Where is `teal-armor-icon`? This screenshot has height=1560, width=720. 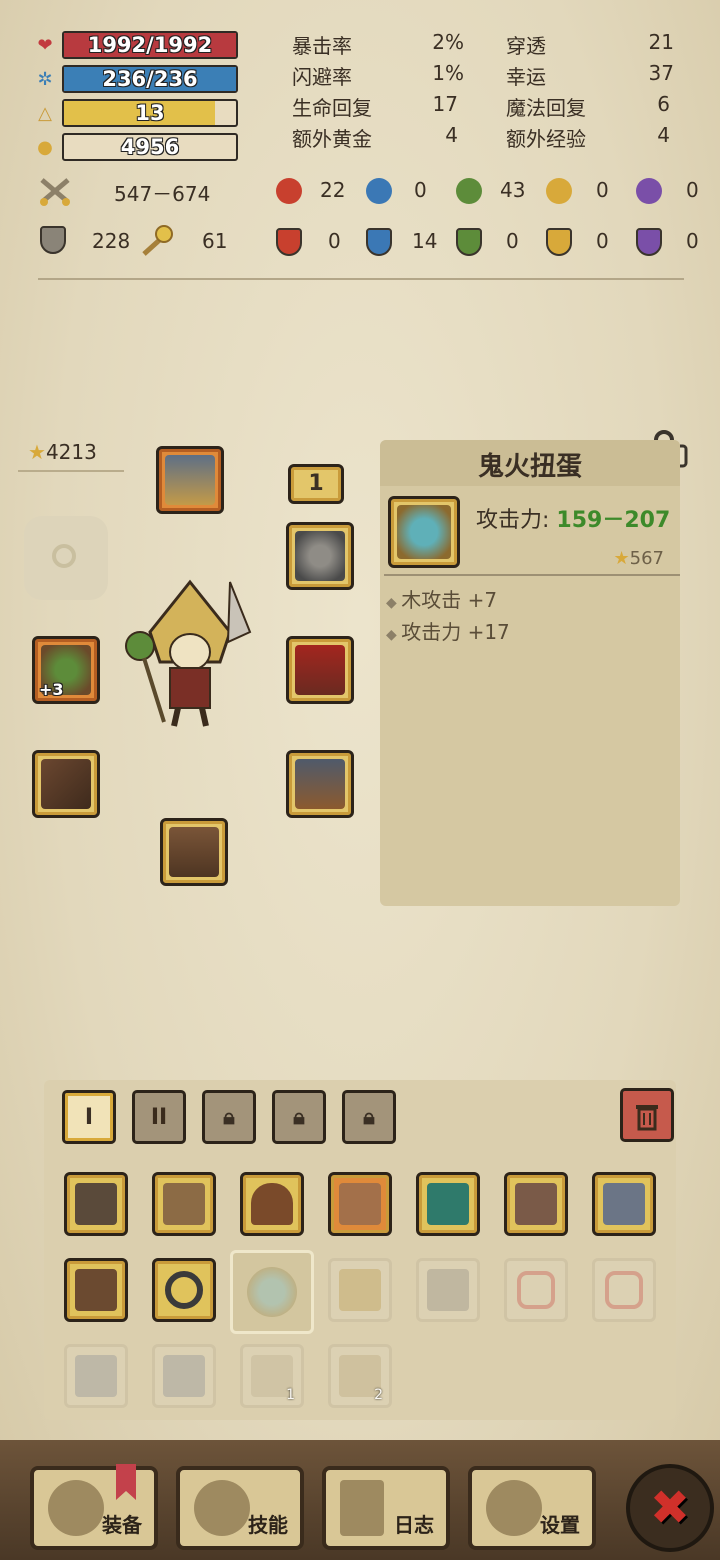
teal-armor-icon is located at coordinates (448, 1204).